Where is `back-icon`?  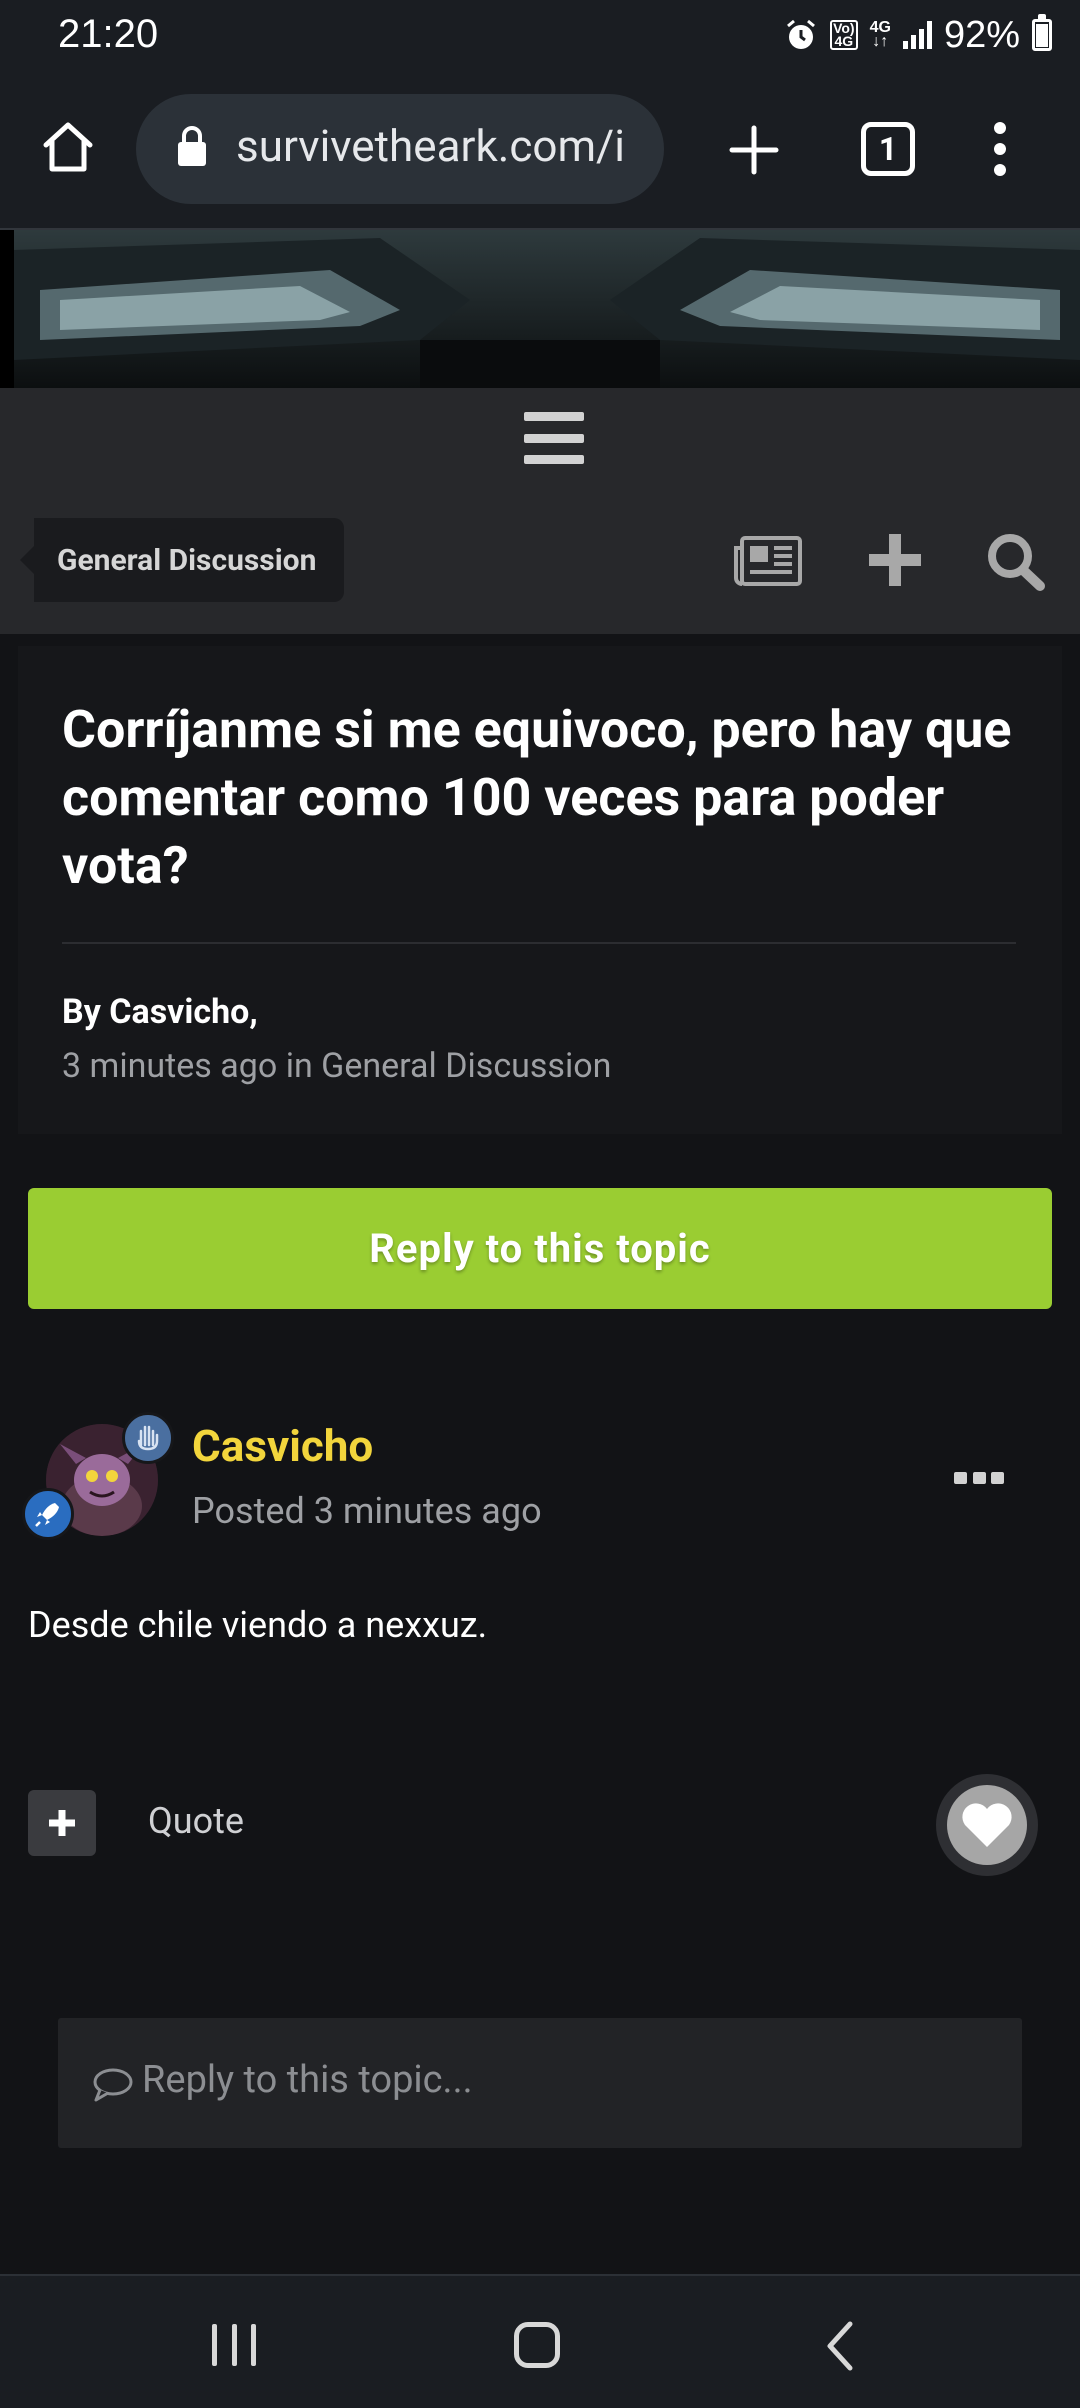
back-icon is located at coordinates (840, 2346).